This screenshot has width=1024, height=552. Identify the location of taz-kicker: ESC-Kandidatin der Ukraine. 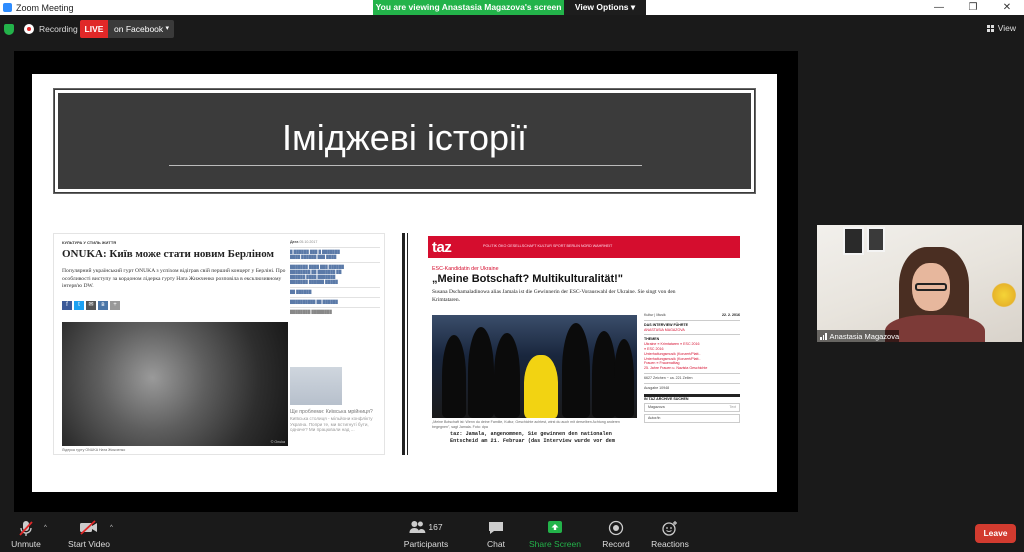
(465, 269).